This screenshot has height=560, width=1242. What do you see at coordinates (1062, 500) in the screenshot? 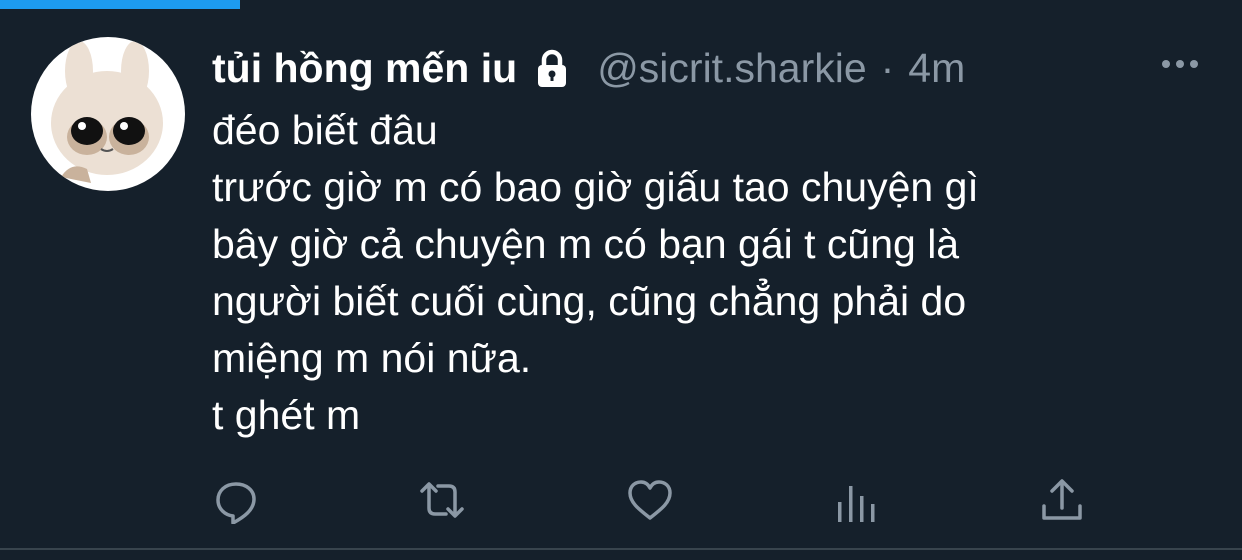
I see `share-icon` at bounding box center [1062, 500].